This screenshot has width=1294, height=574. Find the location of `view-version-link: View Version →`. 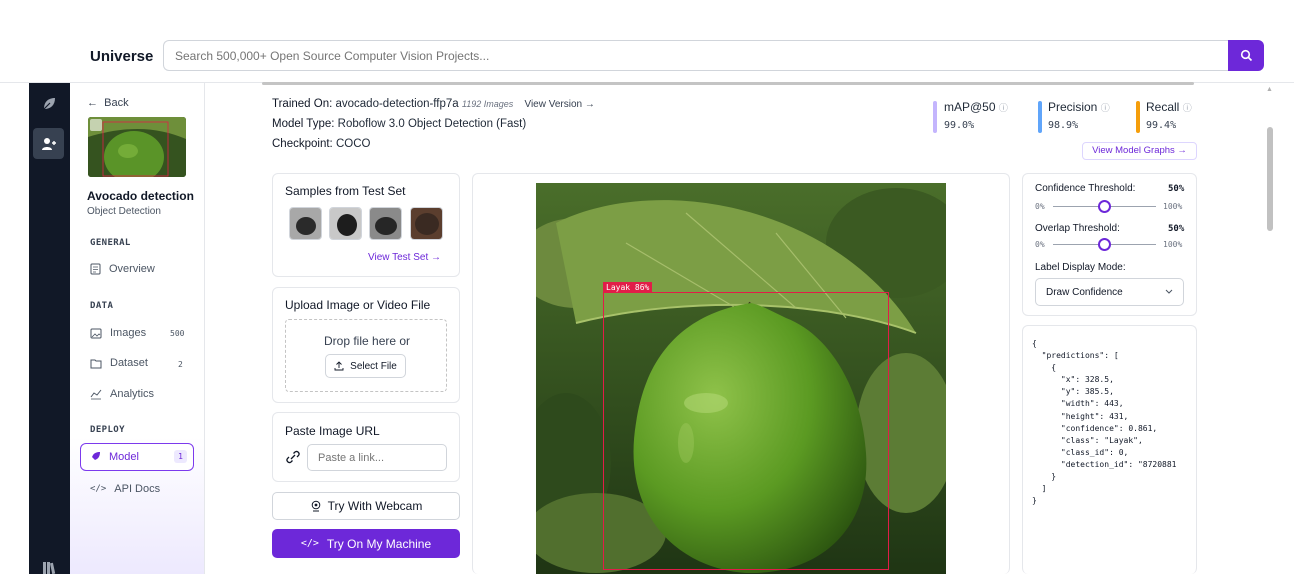

view-version-link: View Version → is located at coordinates (559, 104).